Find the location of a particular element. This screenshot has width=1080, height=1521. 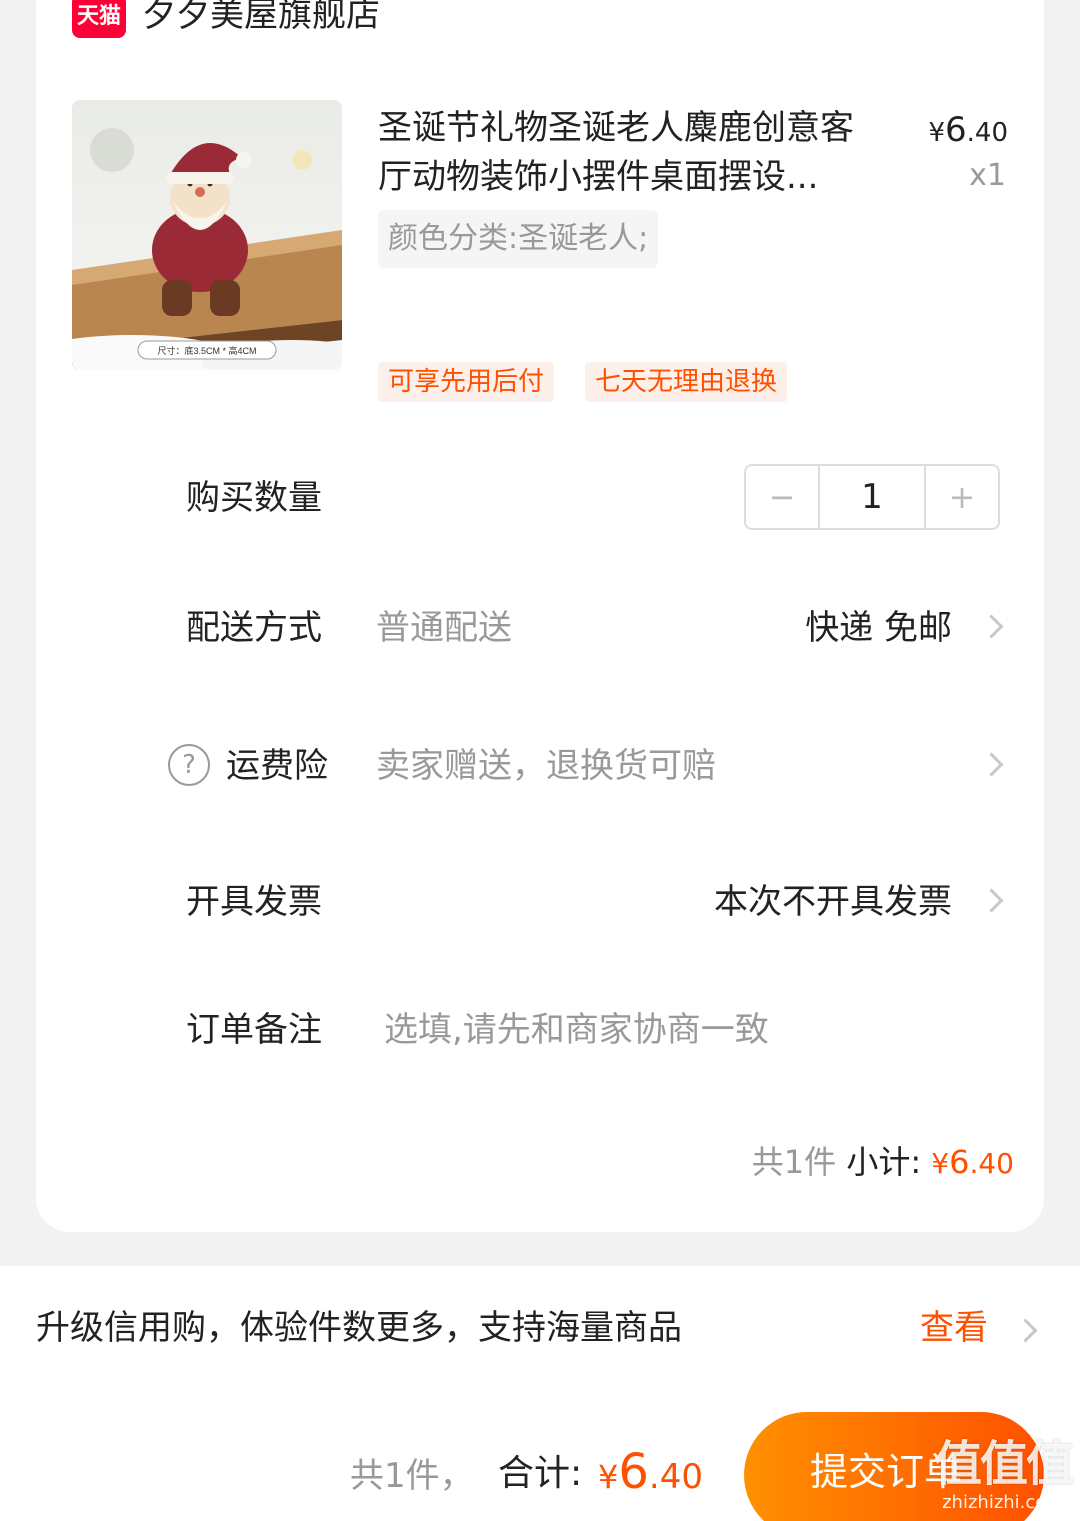

delivery-value: 快递 免邮 is located at coordinates (878, 628).